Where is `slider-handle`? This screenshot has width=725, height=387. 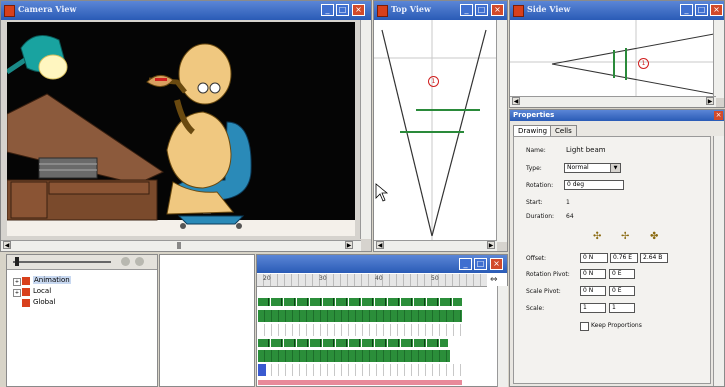 slider-handle is located at coordinates (17, 261).